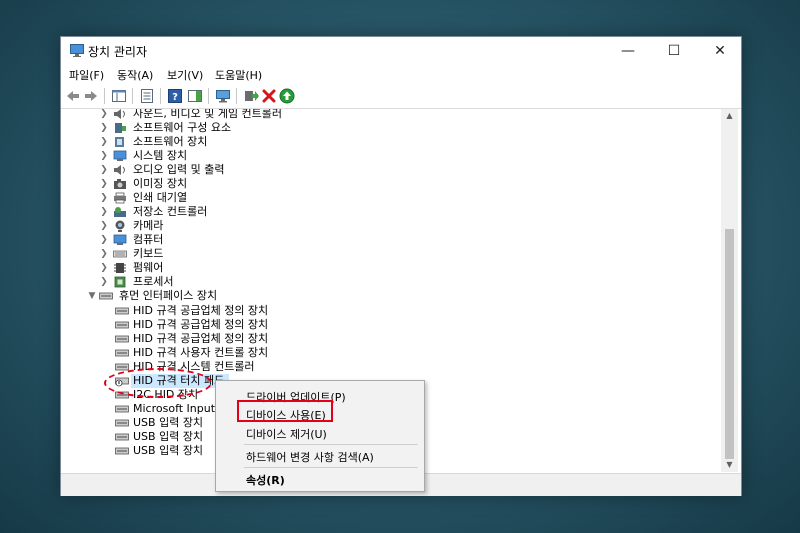 This screenshot has height=533, width=800. What do you see at coordinates (401, 74) in the screenshot?
I see `menu-bar: 파일(F) 동작(A) 보기(V) 도움말(H)` at bounding box center [401, 74].